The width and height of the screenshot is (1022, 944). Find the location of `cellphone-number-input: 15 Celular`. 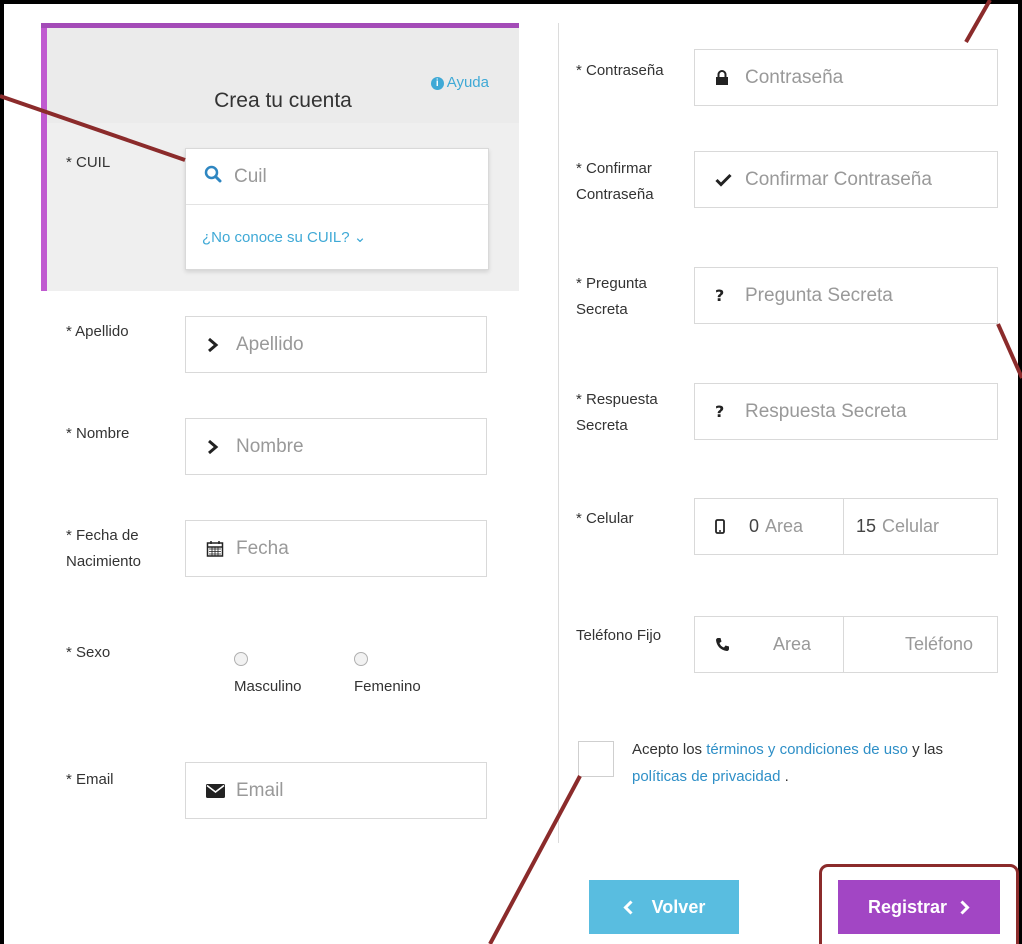

cellphone-number-input: 15 Celular is located at coordinates (920, 526).